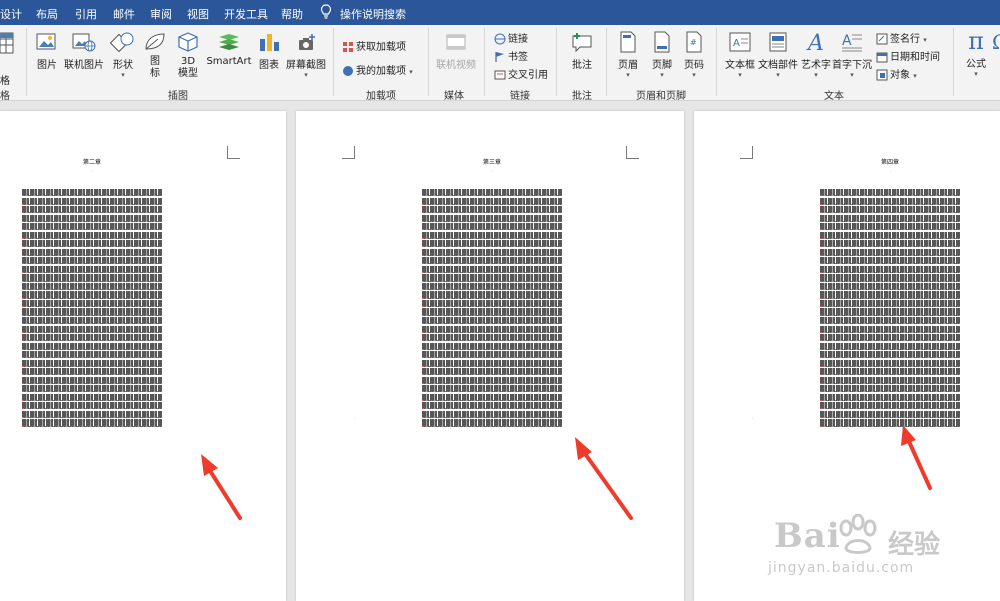 This screenshot has height=601, width=1000. I want to click on annotation-arrows, so click(566, 472).